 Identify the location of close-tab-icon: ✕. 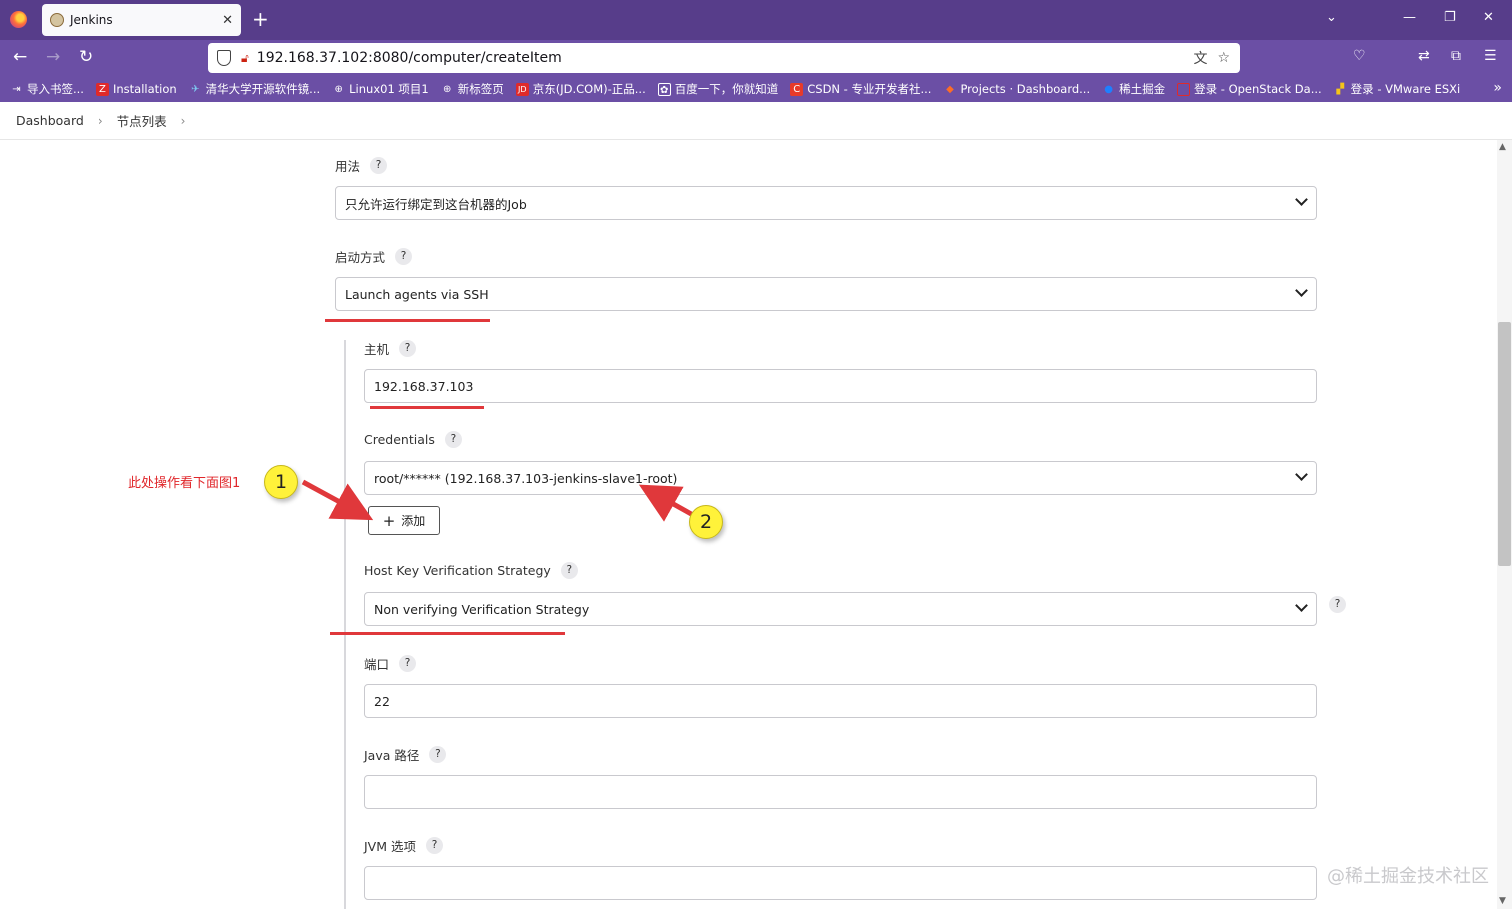
(227, 20).